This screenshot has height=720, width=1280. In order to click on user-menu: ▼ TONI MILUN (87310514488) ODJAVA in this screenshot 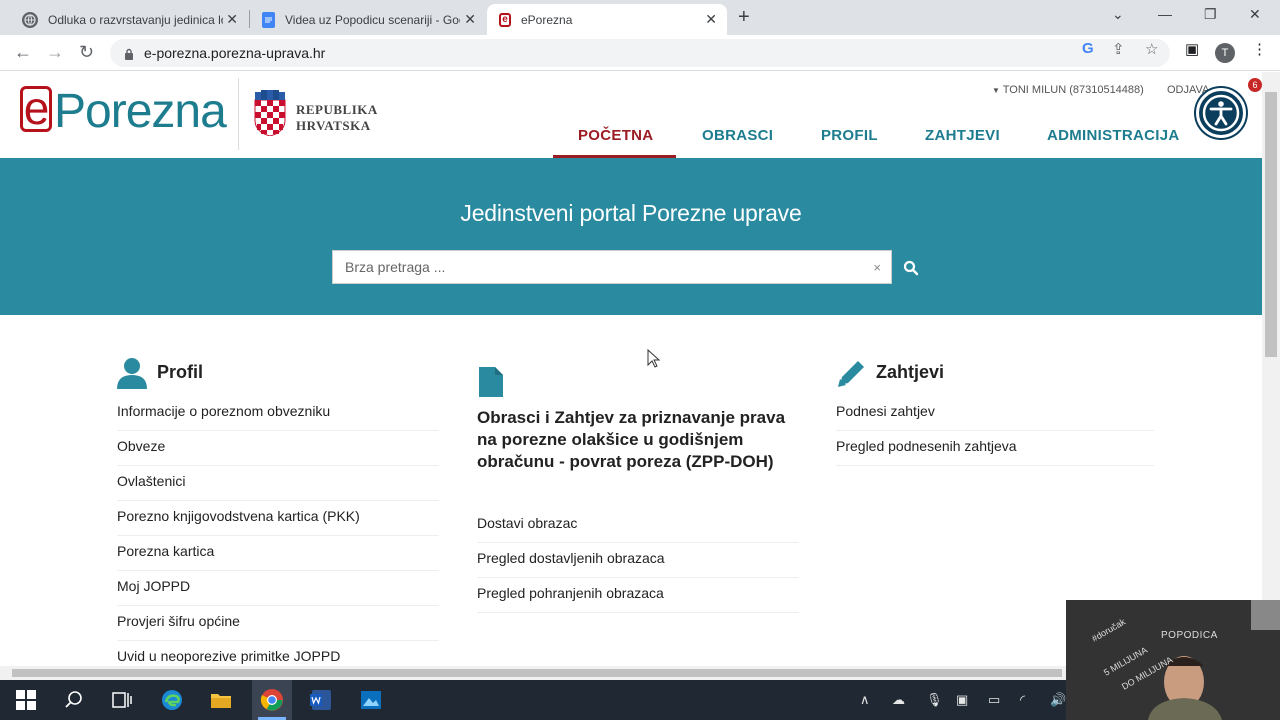, I will do `click(1100, 90)`.